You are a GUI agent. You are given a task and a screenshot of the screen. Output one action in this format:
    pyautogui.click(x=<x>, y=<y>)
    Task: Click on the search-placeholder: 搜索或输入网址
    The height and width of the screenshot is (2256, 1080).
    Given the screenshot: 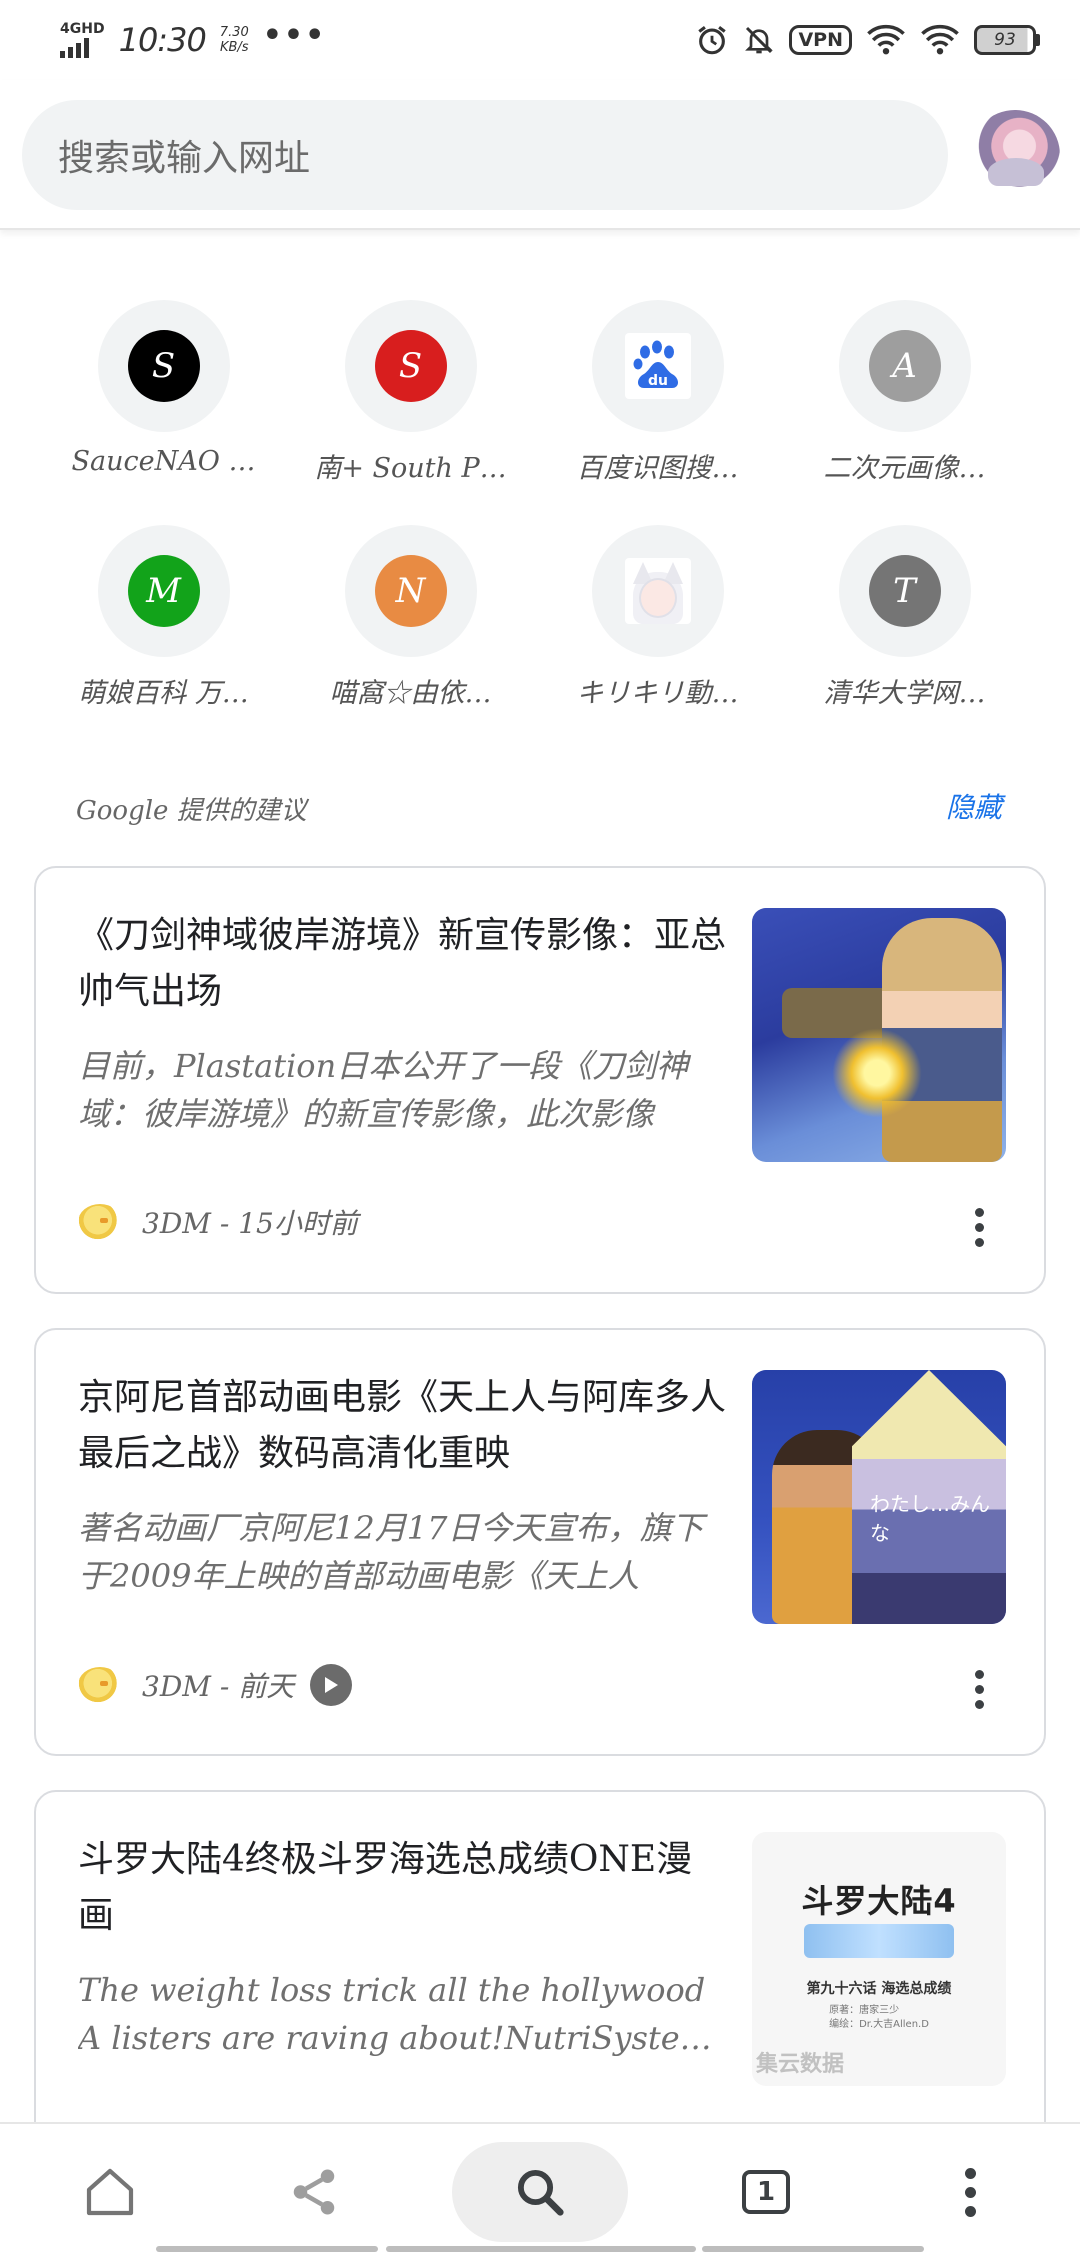 What is the action you would take?
    pyautogui.click(x=184, y=158)
    